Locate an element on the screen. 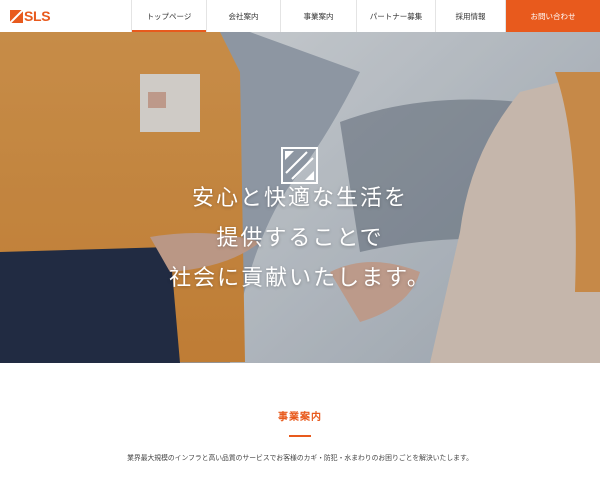 This screenshot has height=480, width=600. hero-tagline-line: 安心と快適な生活を is located at coordinates (299, 198).